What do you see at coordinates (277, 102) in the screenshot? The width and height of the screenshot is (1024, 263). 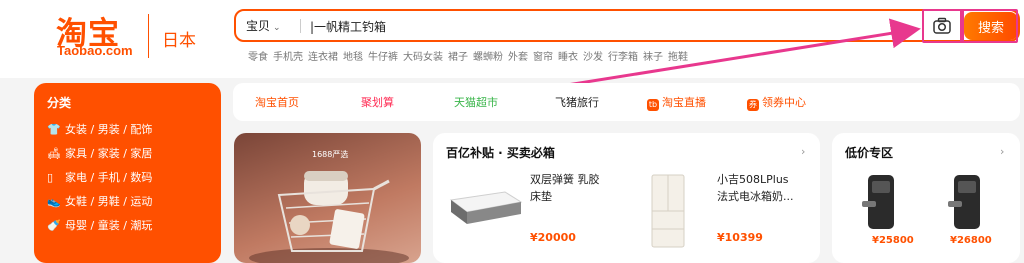 I see `nav-taobao-home: 淘宝首页` at bounding box center [277, 102].